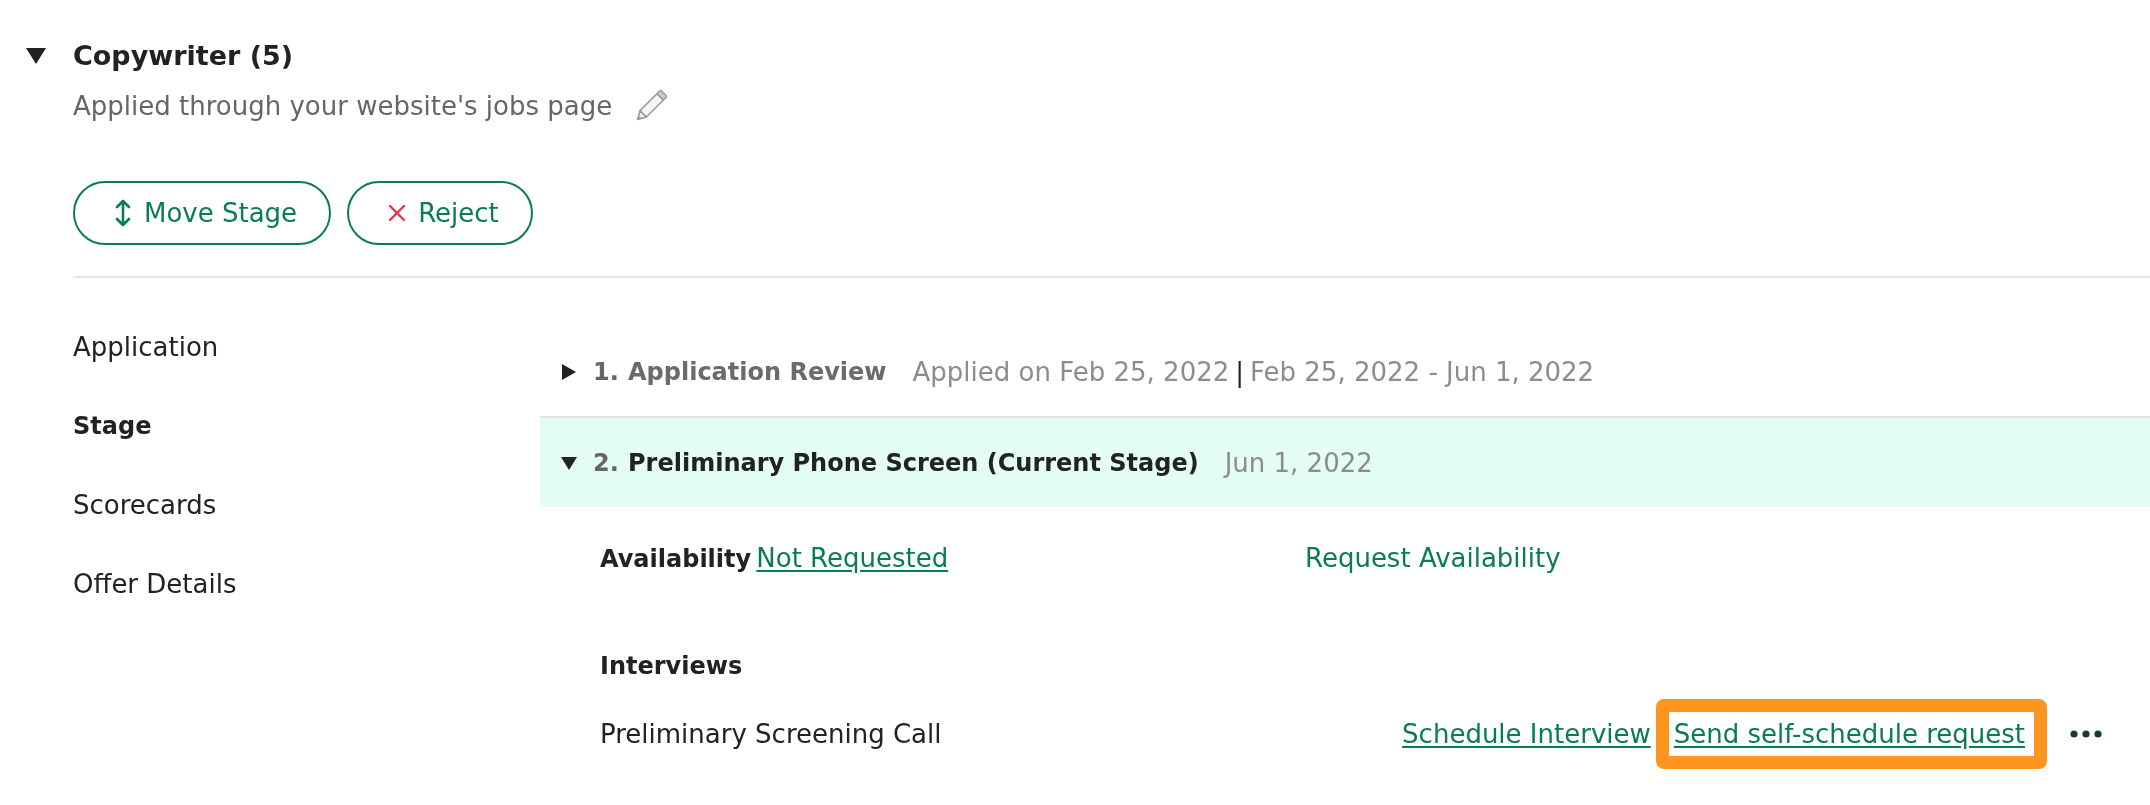  What do you see at coordinates (852, 558) in the screenshot?
I see `availability-status-link: Not Requested` at bounding box center [852, 558].